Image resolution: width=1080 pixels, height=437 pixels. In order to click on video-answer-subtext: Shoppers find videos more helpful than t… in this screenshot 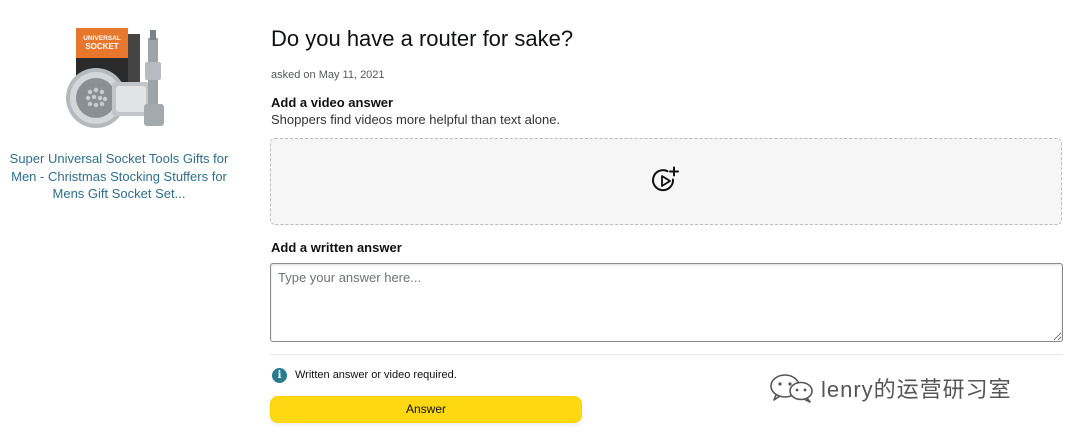, I will do `click(416, 119)`.